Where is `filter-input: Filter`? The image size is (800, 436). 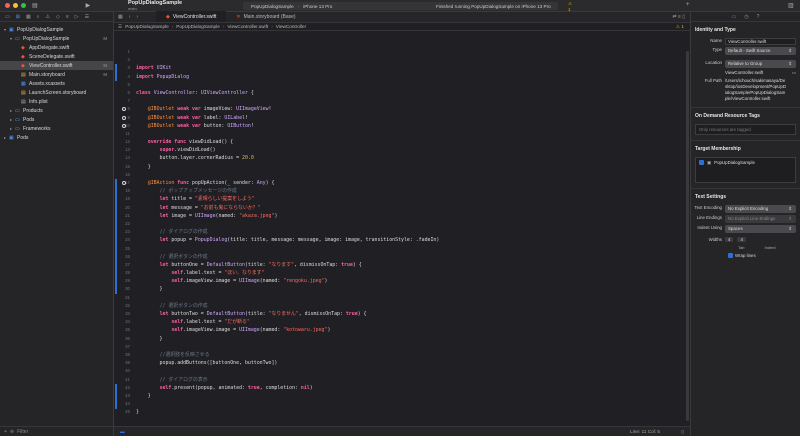
filter-input: Filter is located at coordinates (22, 432).